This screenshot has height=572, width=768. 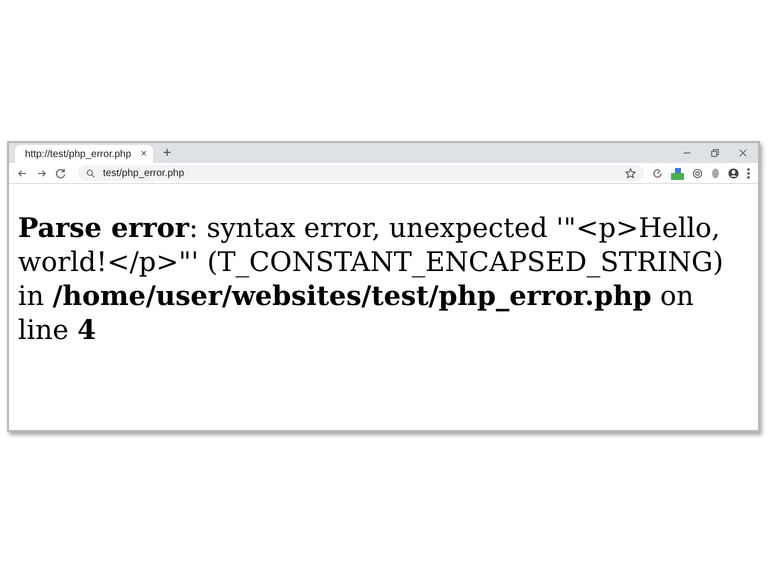 What do you see at coordinates (22, 173) in the screenshot?
I see `back-icon` at bounding box center [22, 173].